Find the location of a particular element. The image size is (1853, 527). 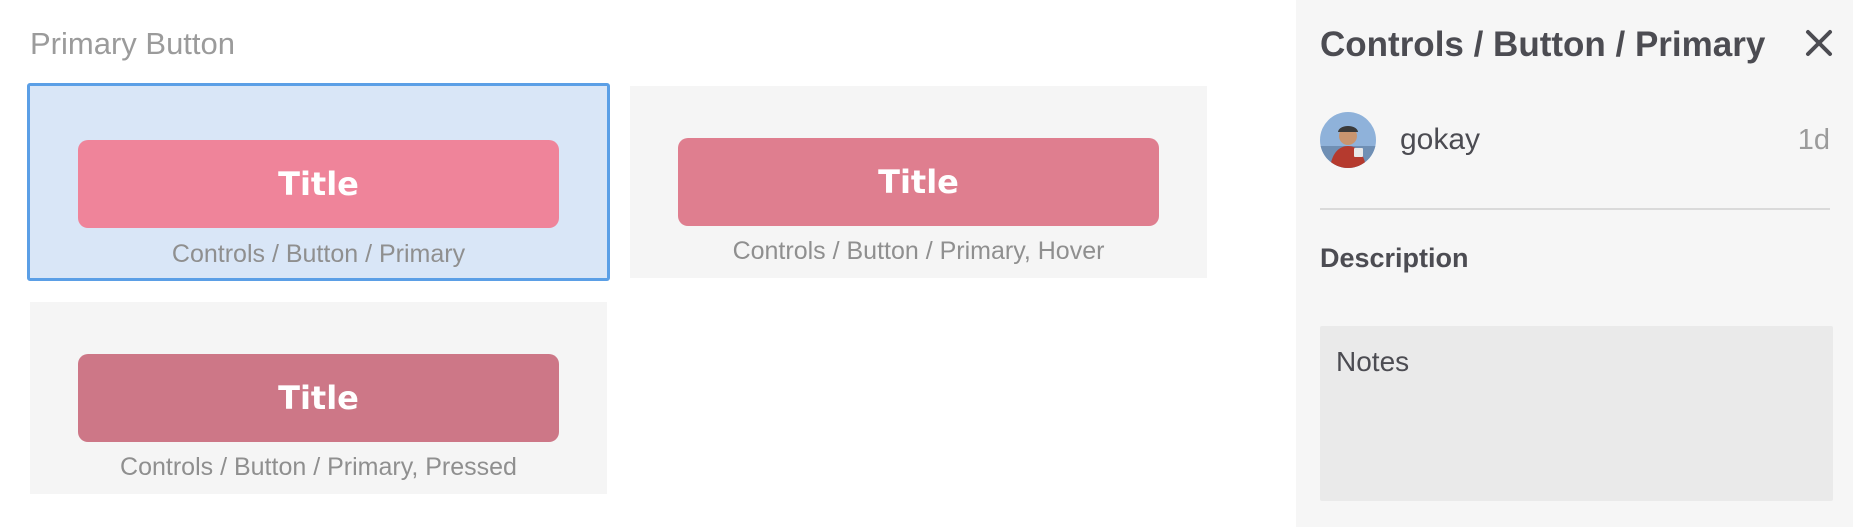

variant-name-label: Controls / Button / Primary, Pressed is located at coordinates (318, 467).